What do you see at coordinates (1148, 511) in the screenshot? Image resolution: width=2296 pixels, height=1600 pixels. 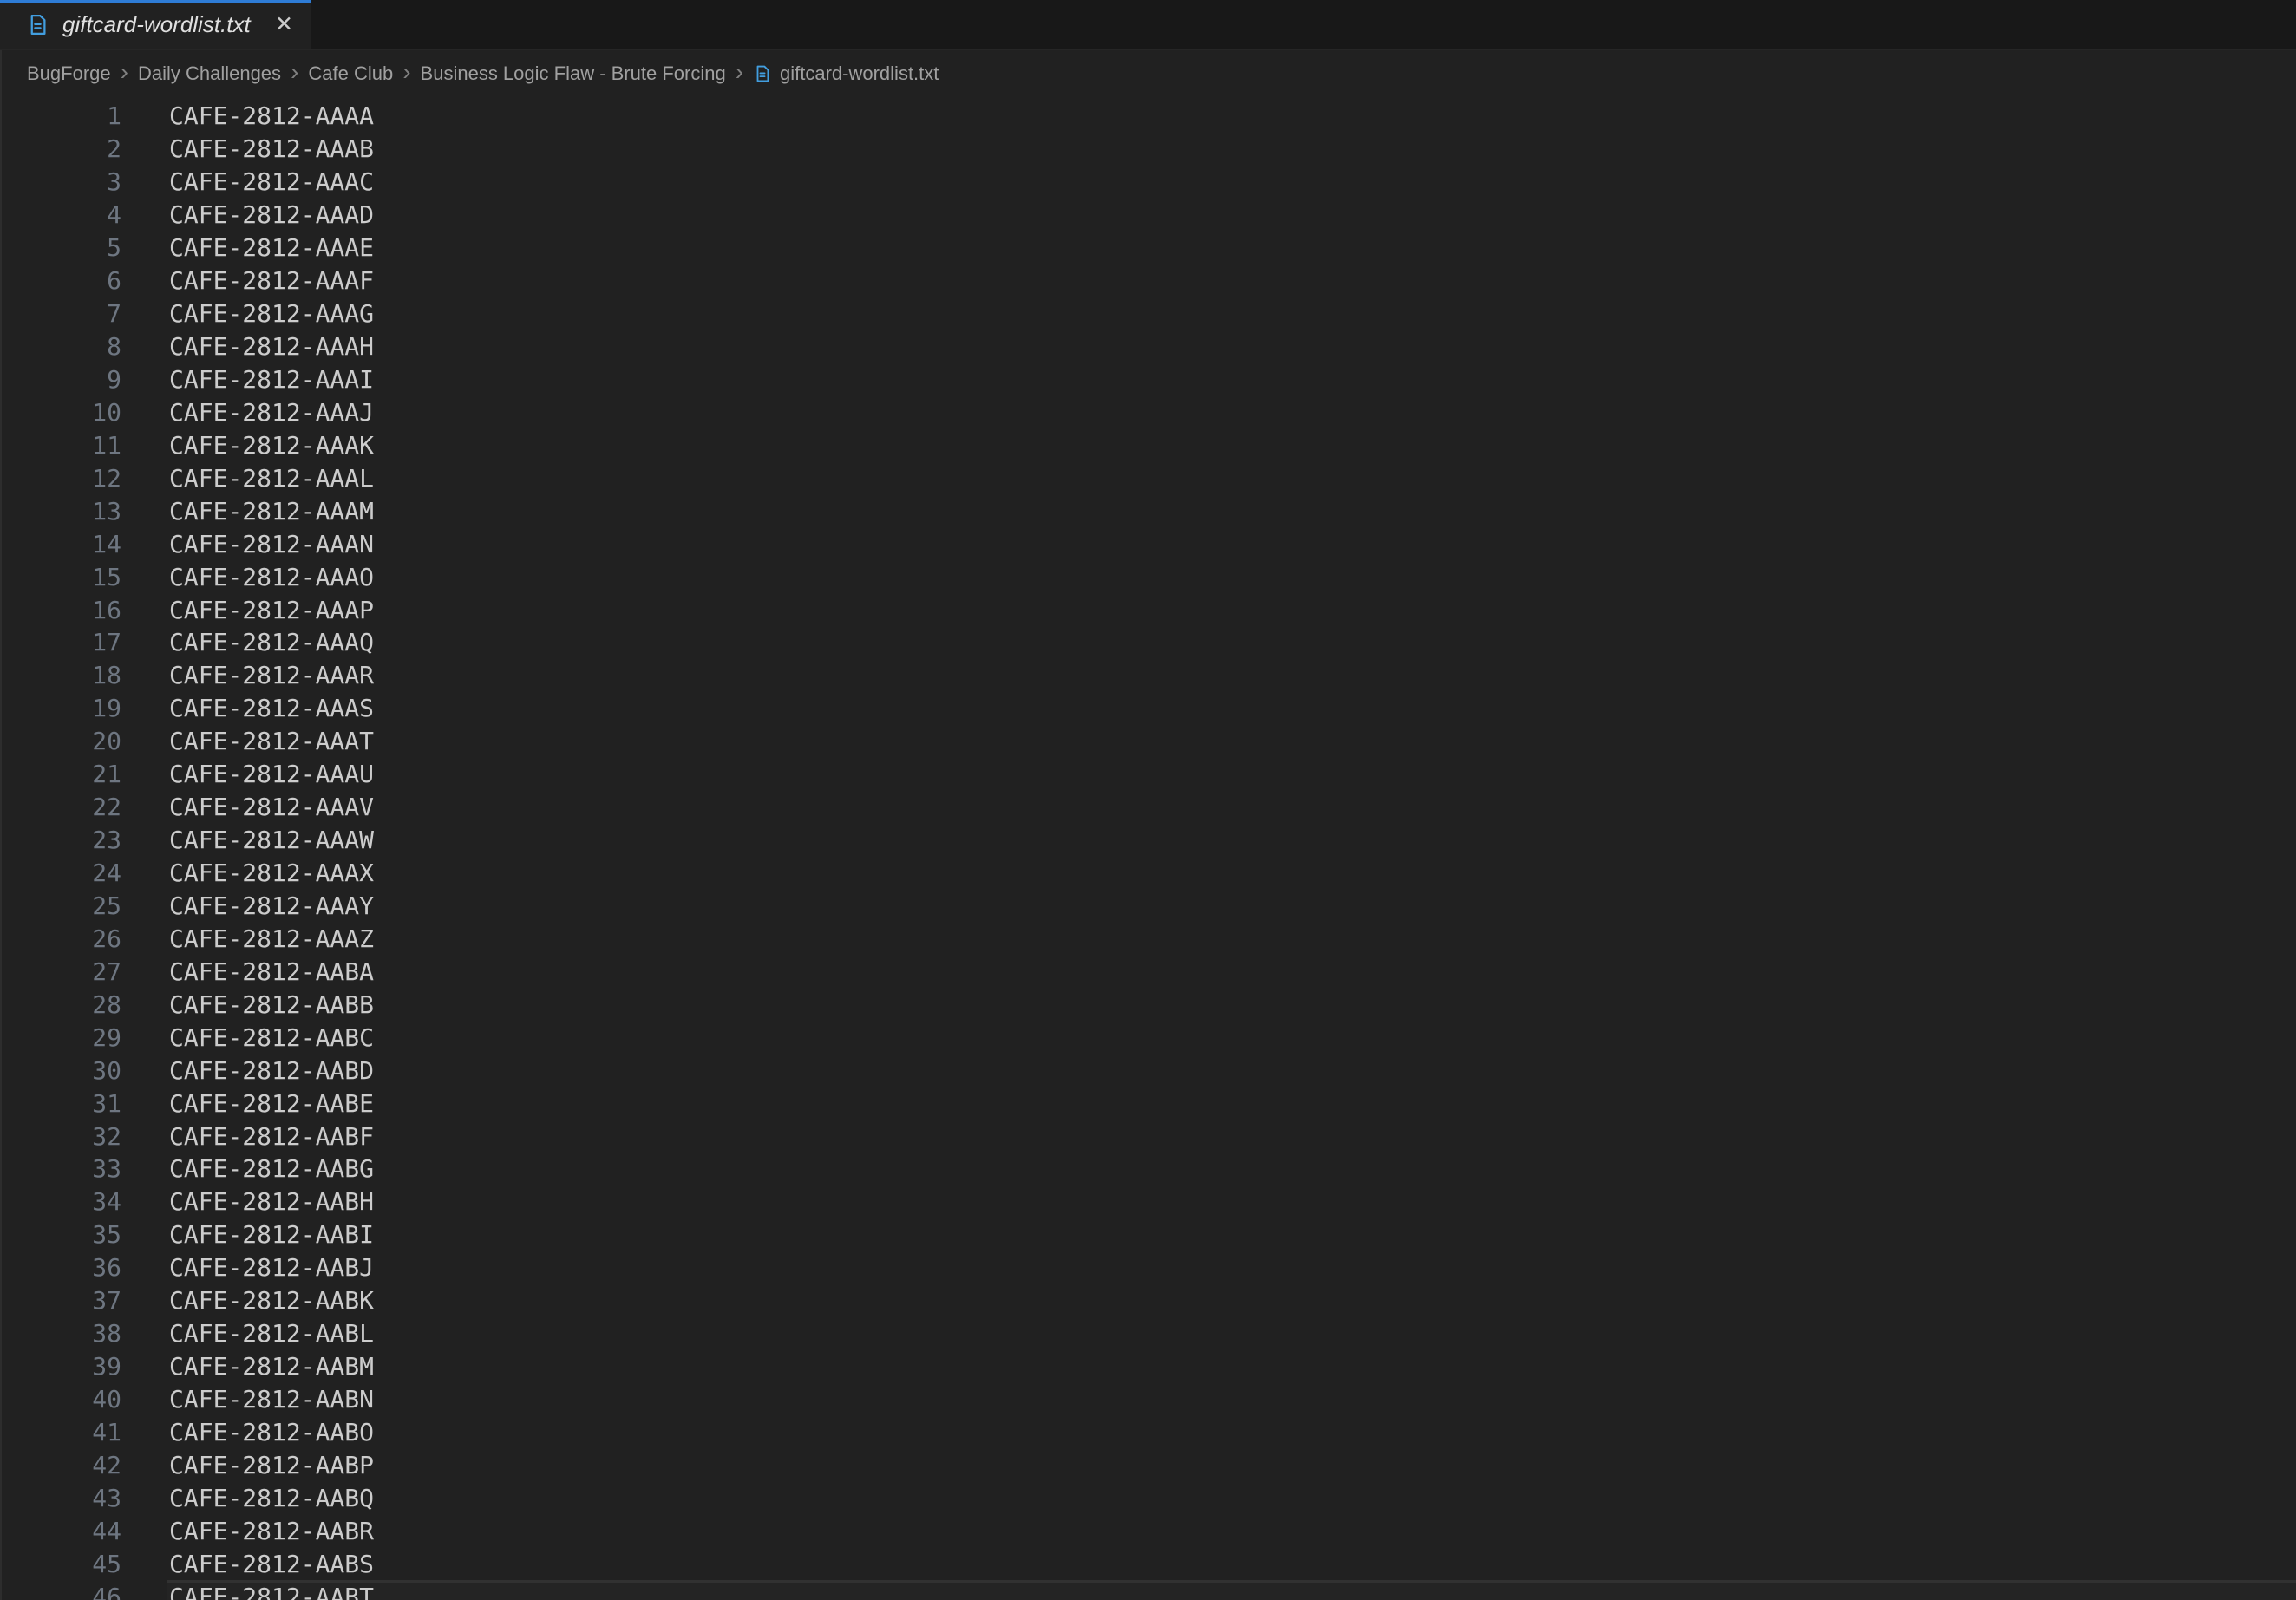 I see `code-line: 13 CAFE-2812-AAAM` at bounding box center [1148, 511].